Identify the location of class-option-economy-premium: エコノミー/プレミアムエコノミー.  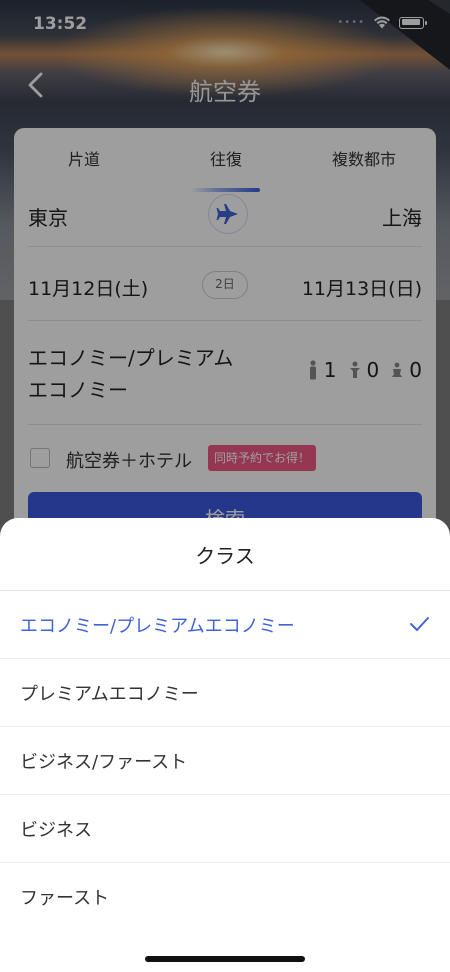
(225, 625).